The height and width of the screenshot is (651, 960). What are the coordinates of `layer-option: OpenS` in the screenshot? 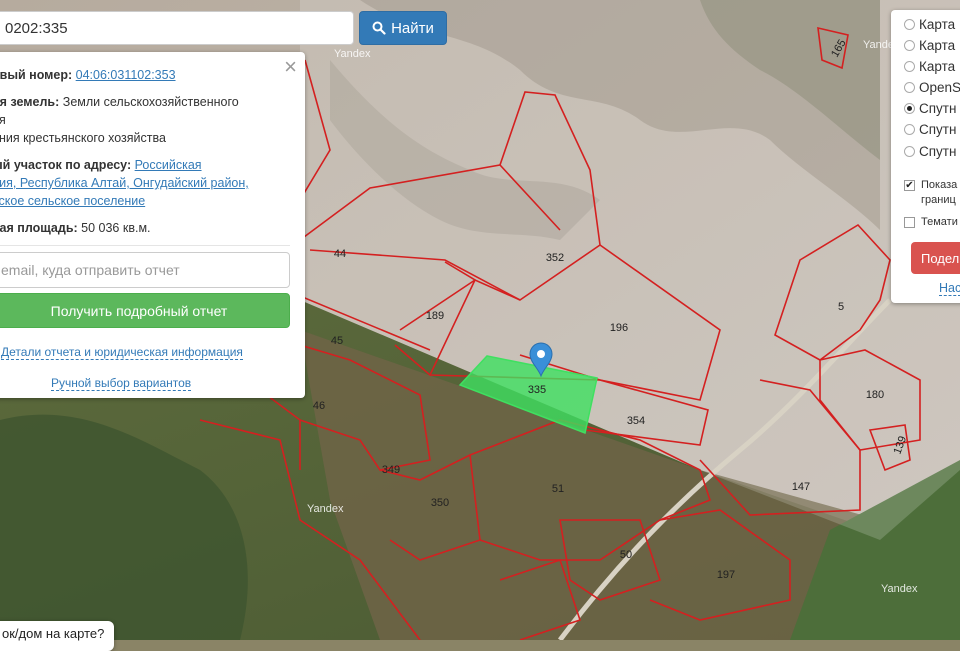 It's located at (932, 87).